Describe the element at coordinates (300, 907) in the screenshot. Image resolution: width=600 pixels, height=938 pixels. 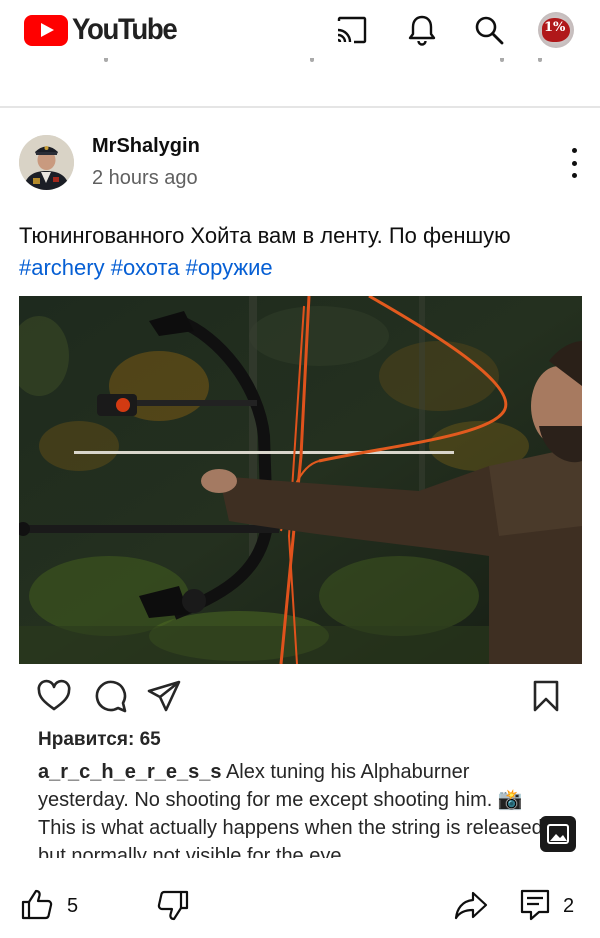
I see `post-action-bar: 5 2` at that location.